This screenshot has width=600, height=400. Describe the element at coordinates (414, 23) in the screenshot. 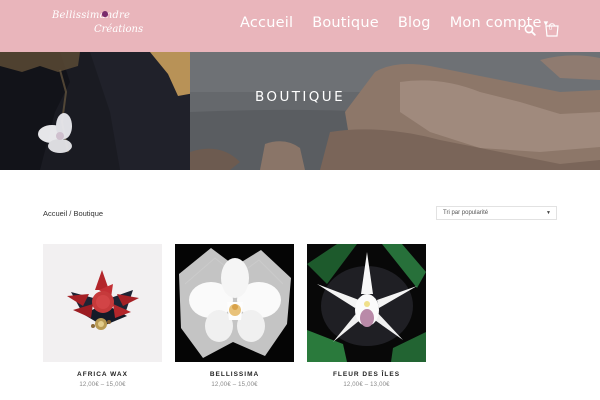

I see `nav-item-blog: Blog` at that location.